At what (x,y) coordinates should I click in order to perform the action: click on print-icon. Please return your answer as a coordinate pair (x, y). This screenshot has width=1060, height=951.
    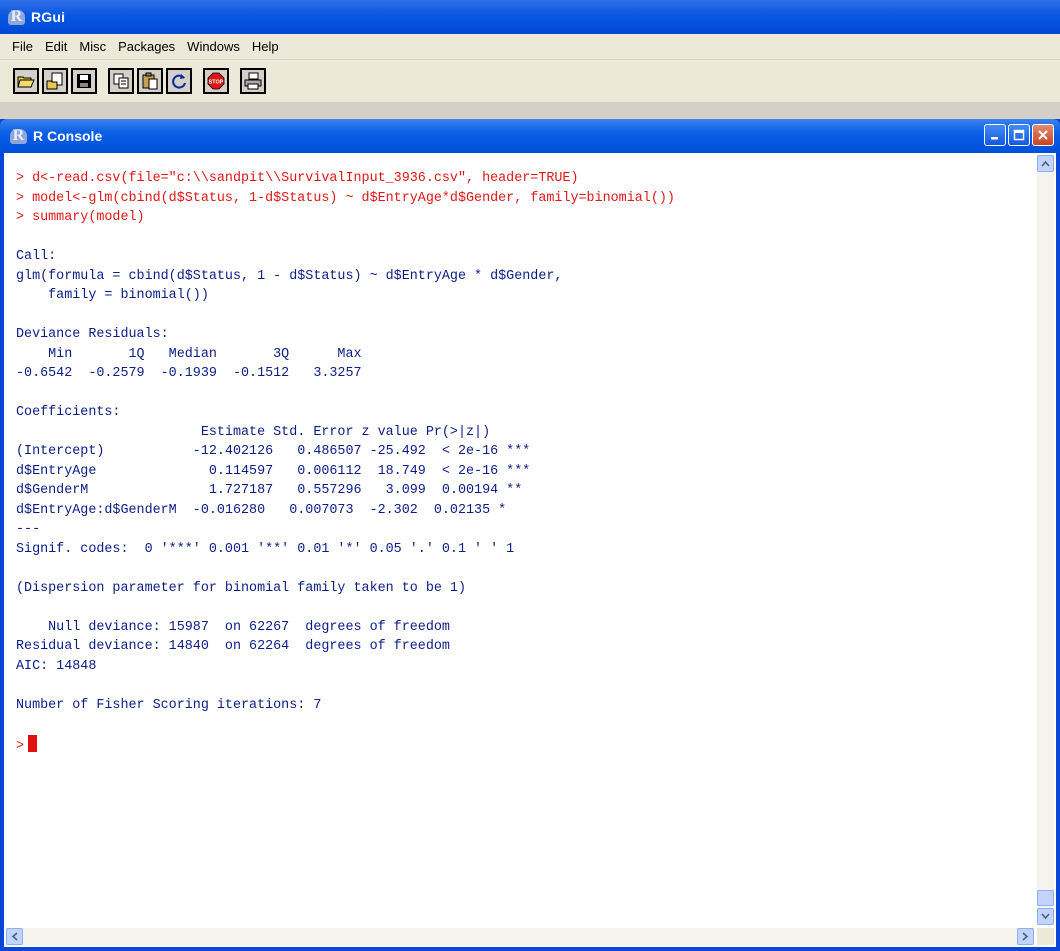
    Looking at the image, I should click on (253, 81).